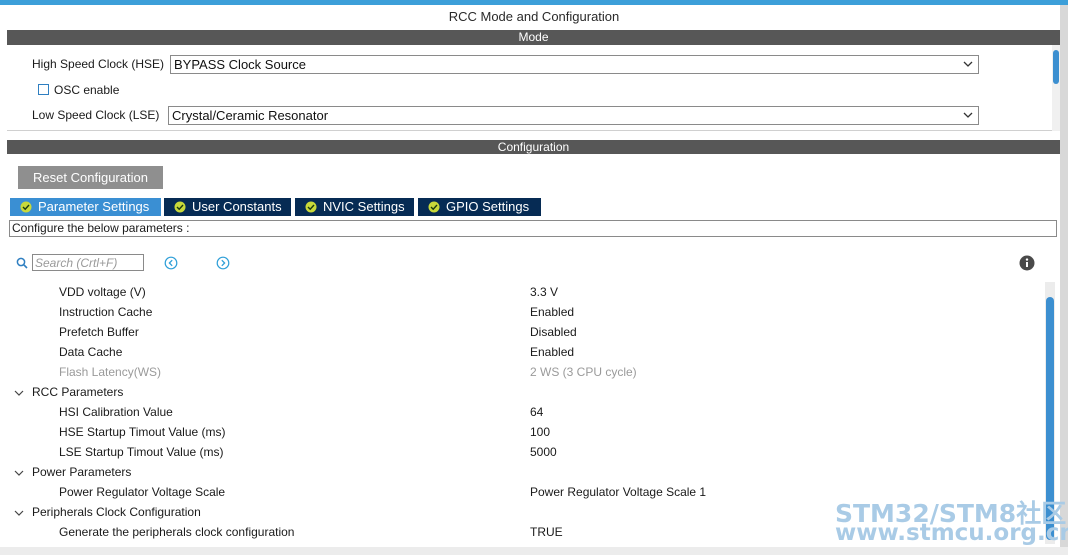  Describe the element at coordinates (488, 206) in the screenshot. I see `tab-label: GPIO Settings` at that location.